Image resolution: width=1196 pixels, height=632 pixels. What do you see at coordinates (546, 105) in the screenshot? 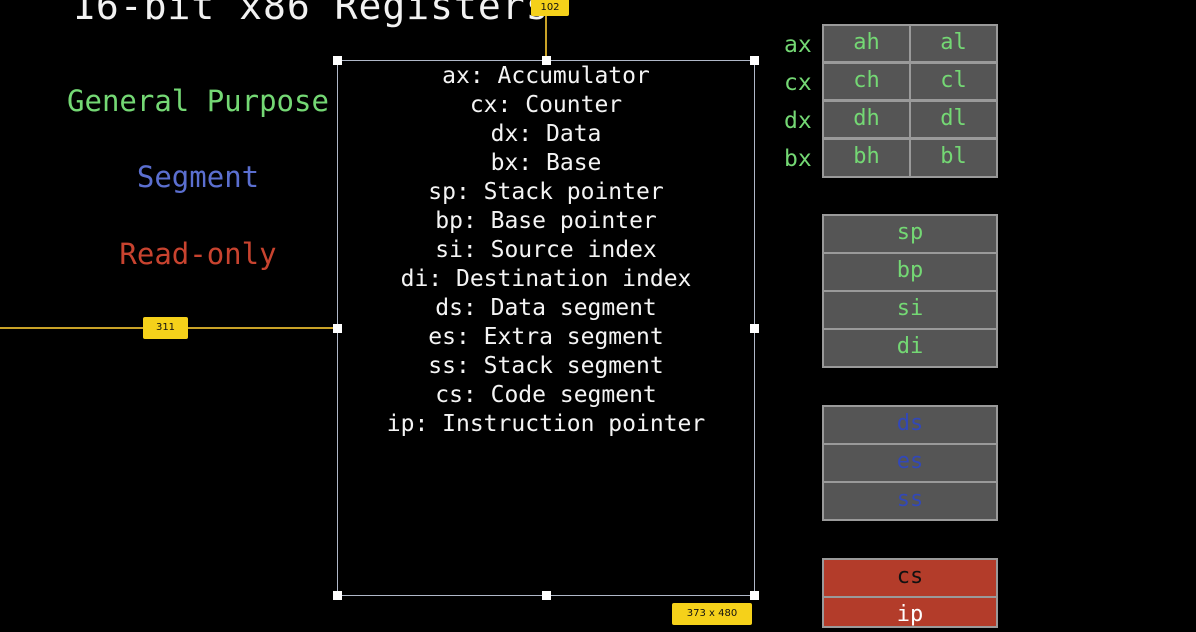
I see `desc-line: cx: Counter` at bounding box center [546, 105].